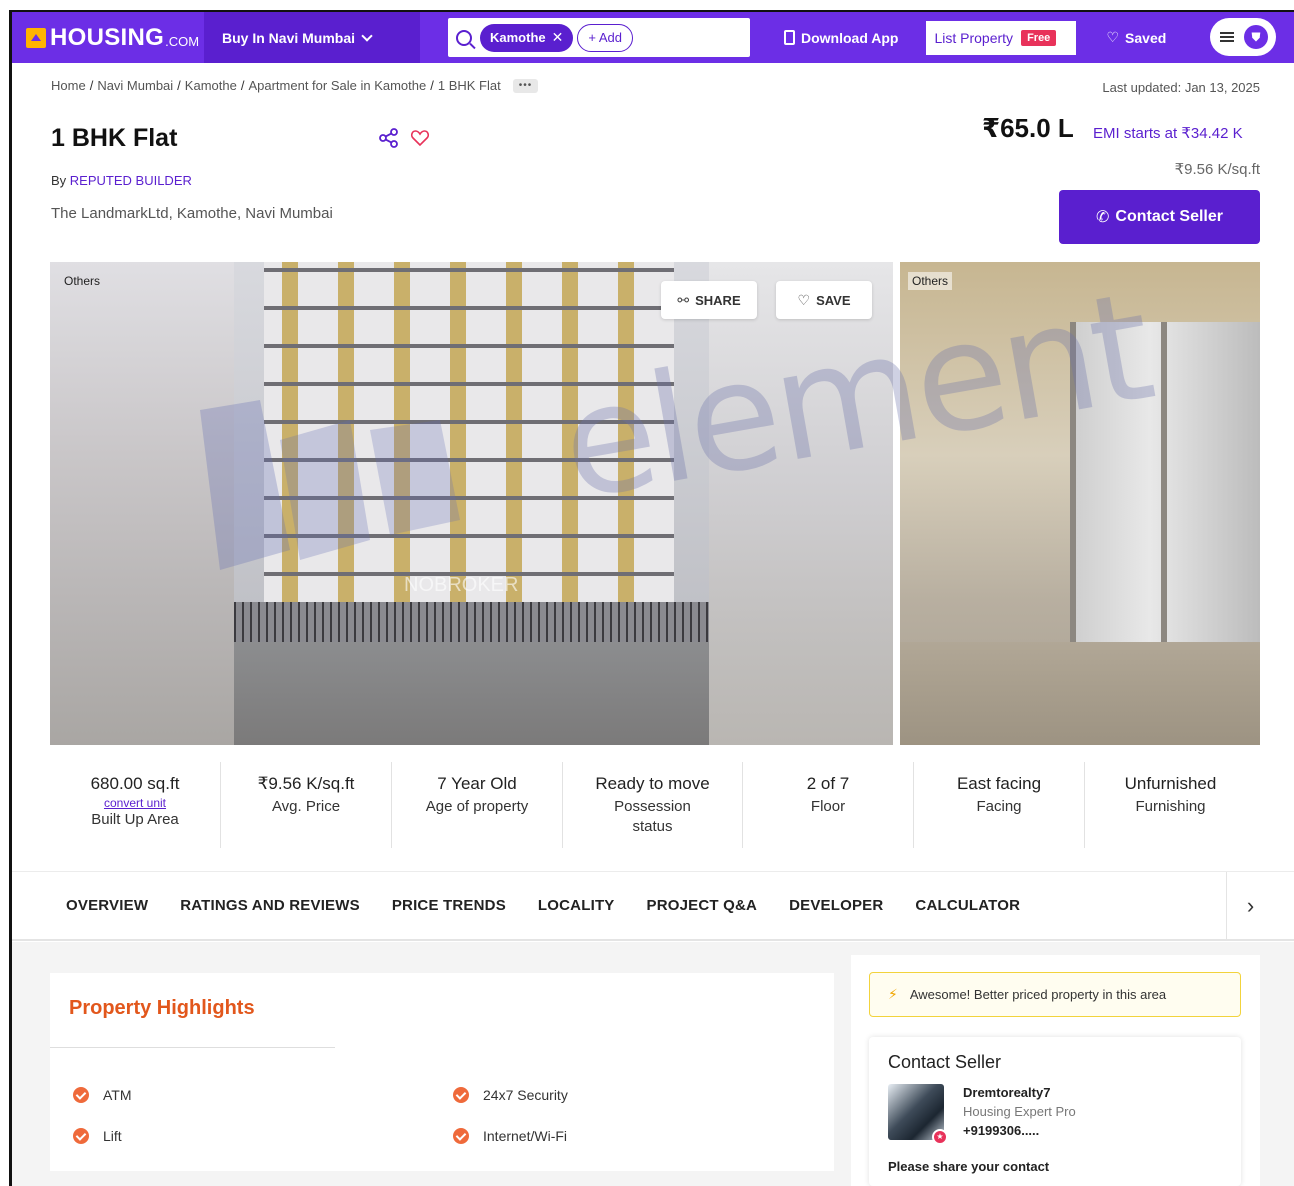 The width and height of the screenshot is (1294, 1186). Describe the element at coordinates (461, 585) in the screenshot. I see `photo-watermark: NOBROKER` at that location.